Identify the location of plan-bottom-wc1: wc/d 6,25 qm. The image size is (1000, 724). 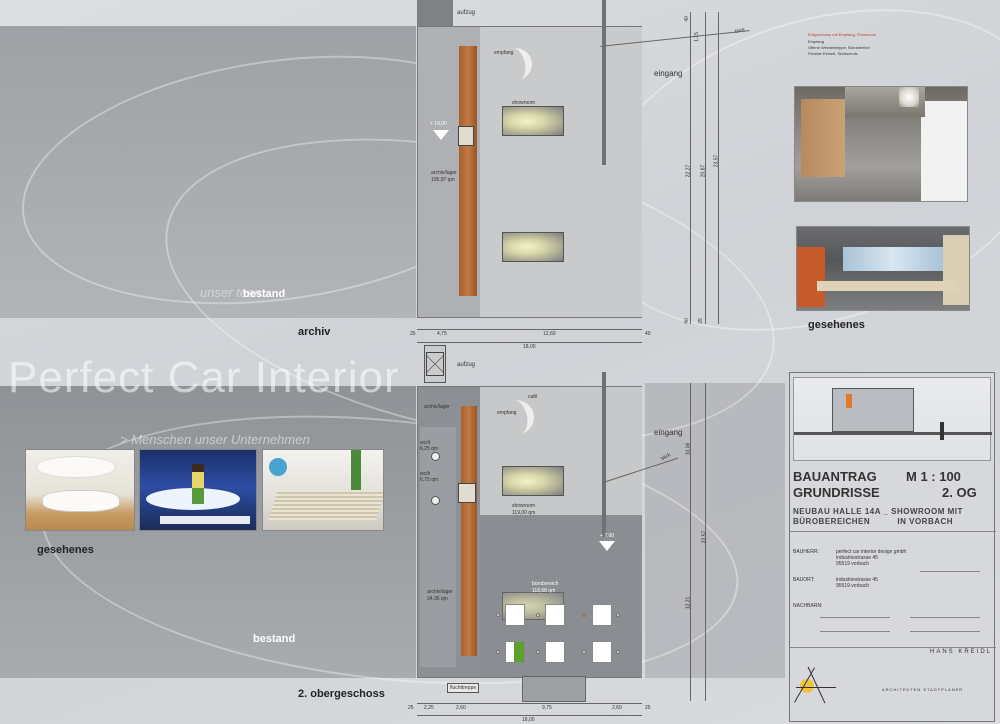
(429, 446).